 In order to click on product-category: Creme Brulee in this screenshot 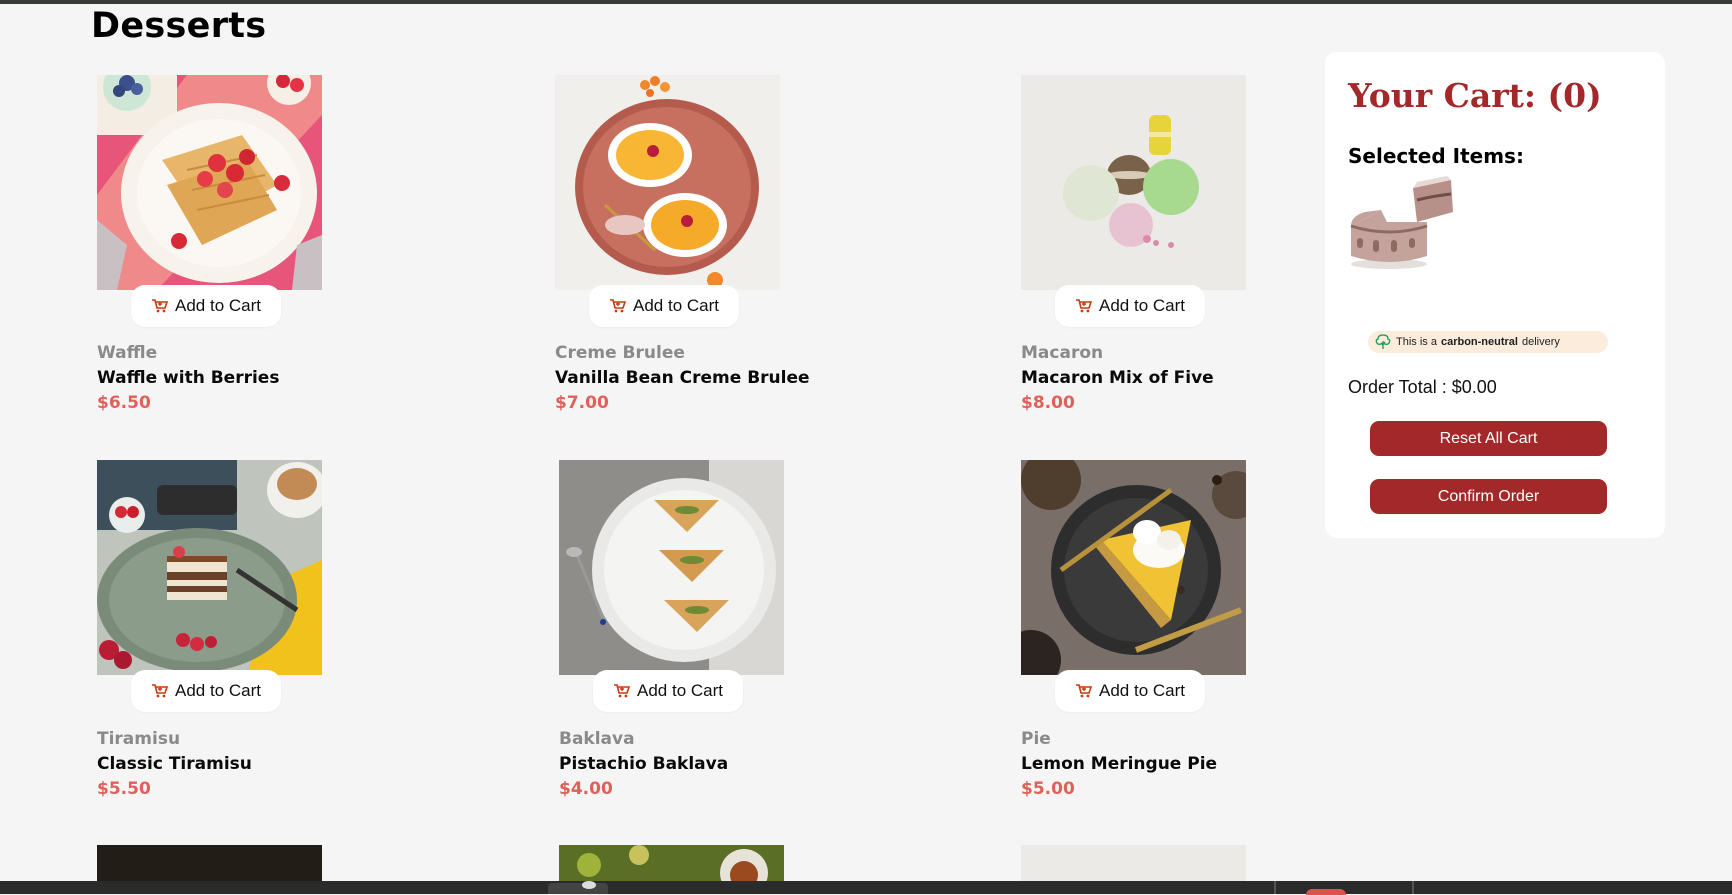, I will do `click(620, 353)`.